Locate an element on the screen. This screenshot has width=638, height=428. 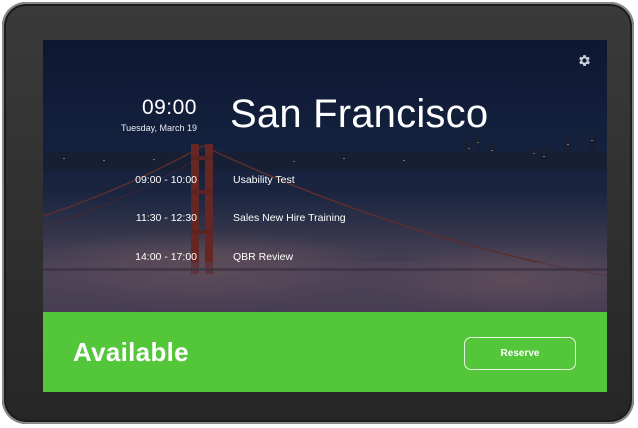
meeting-title: Usability Test is located at coordinates (264, 180).